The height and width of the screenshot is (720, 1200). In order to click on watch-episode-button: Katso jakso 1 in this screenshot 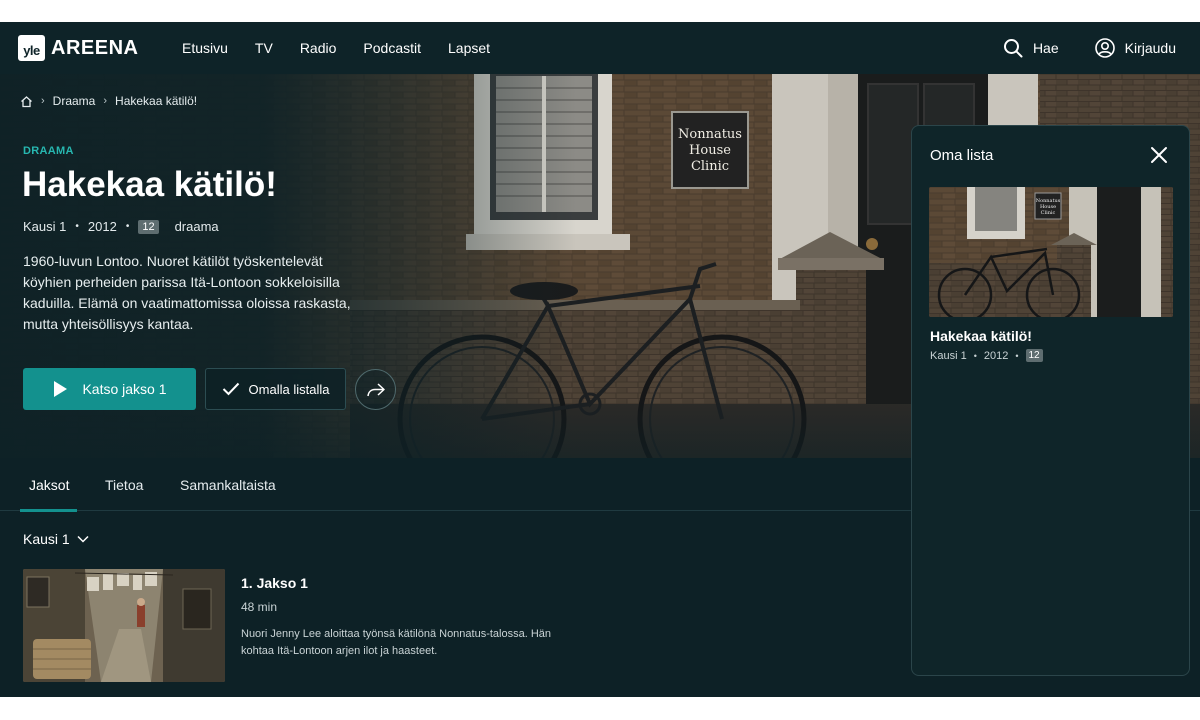, I will do `click(109, 389)`.